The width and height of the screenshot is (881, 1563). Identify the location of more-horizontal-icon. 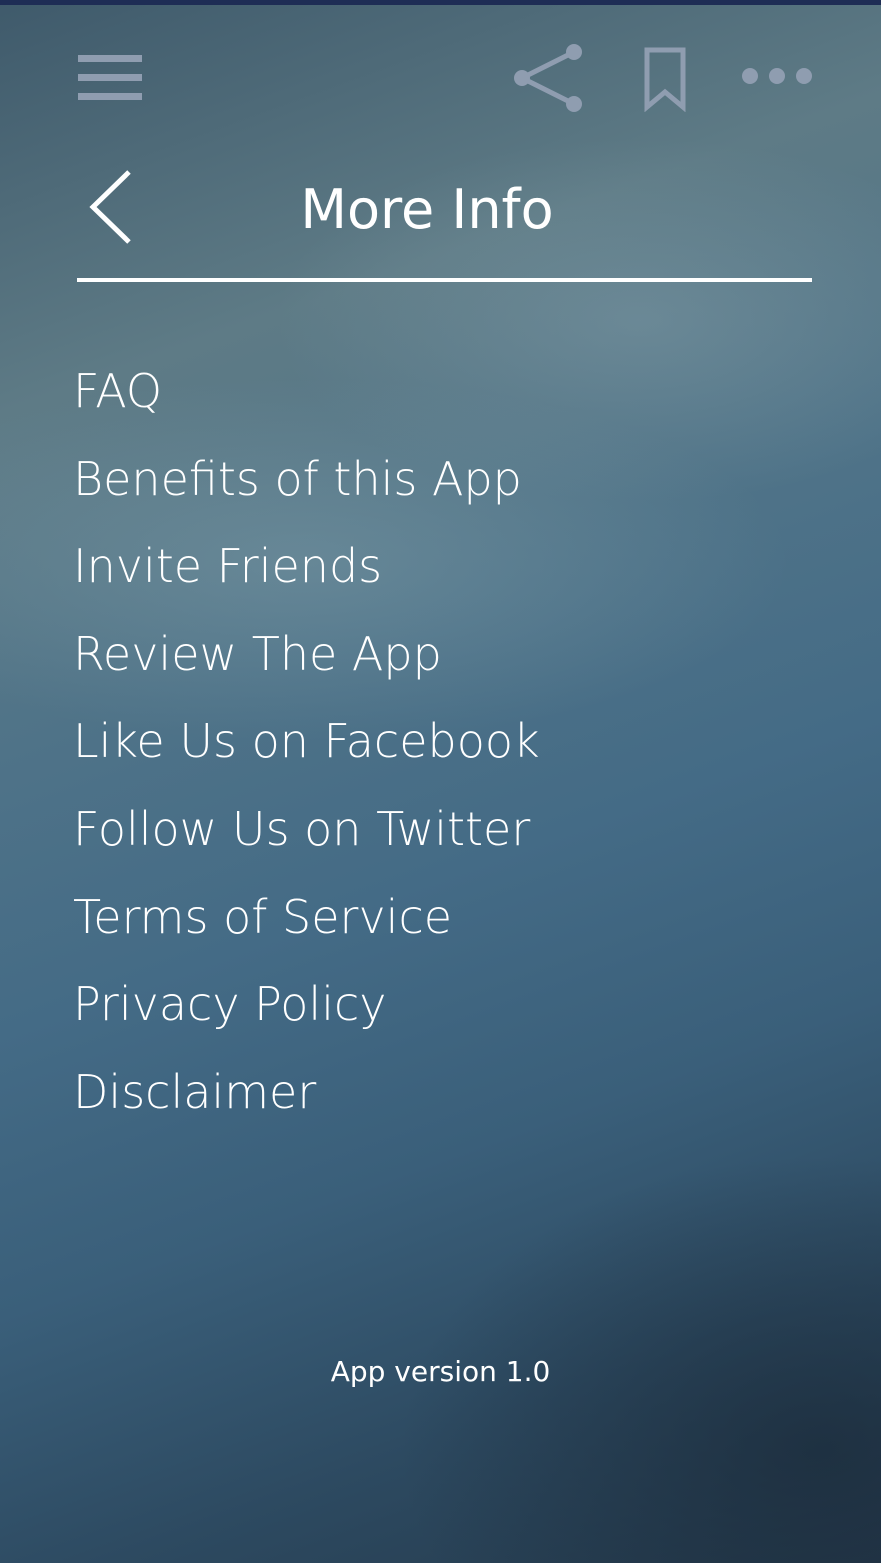
(777, 76).